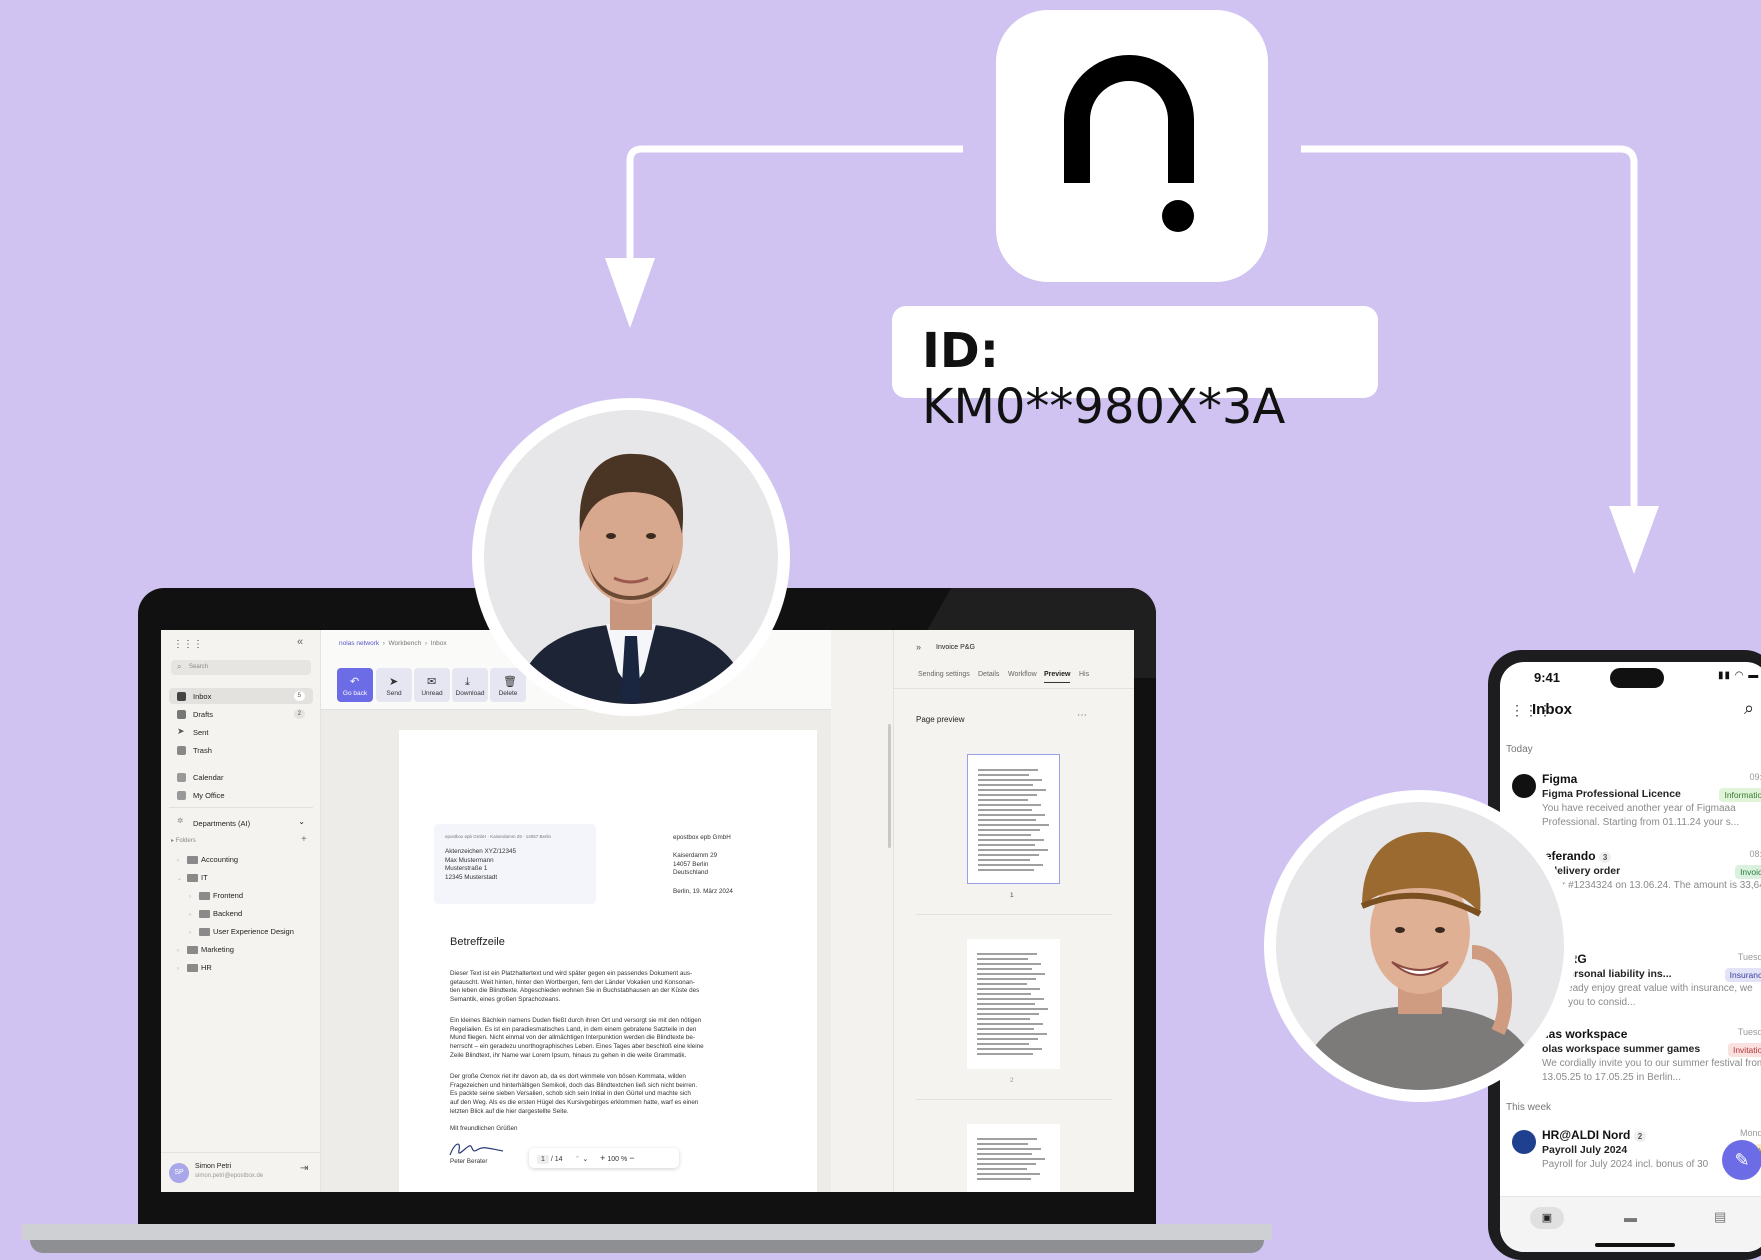  Describe the element at coordinates (918, 647) in the screenshot. I see `expand-panel-icon: »` at that location.